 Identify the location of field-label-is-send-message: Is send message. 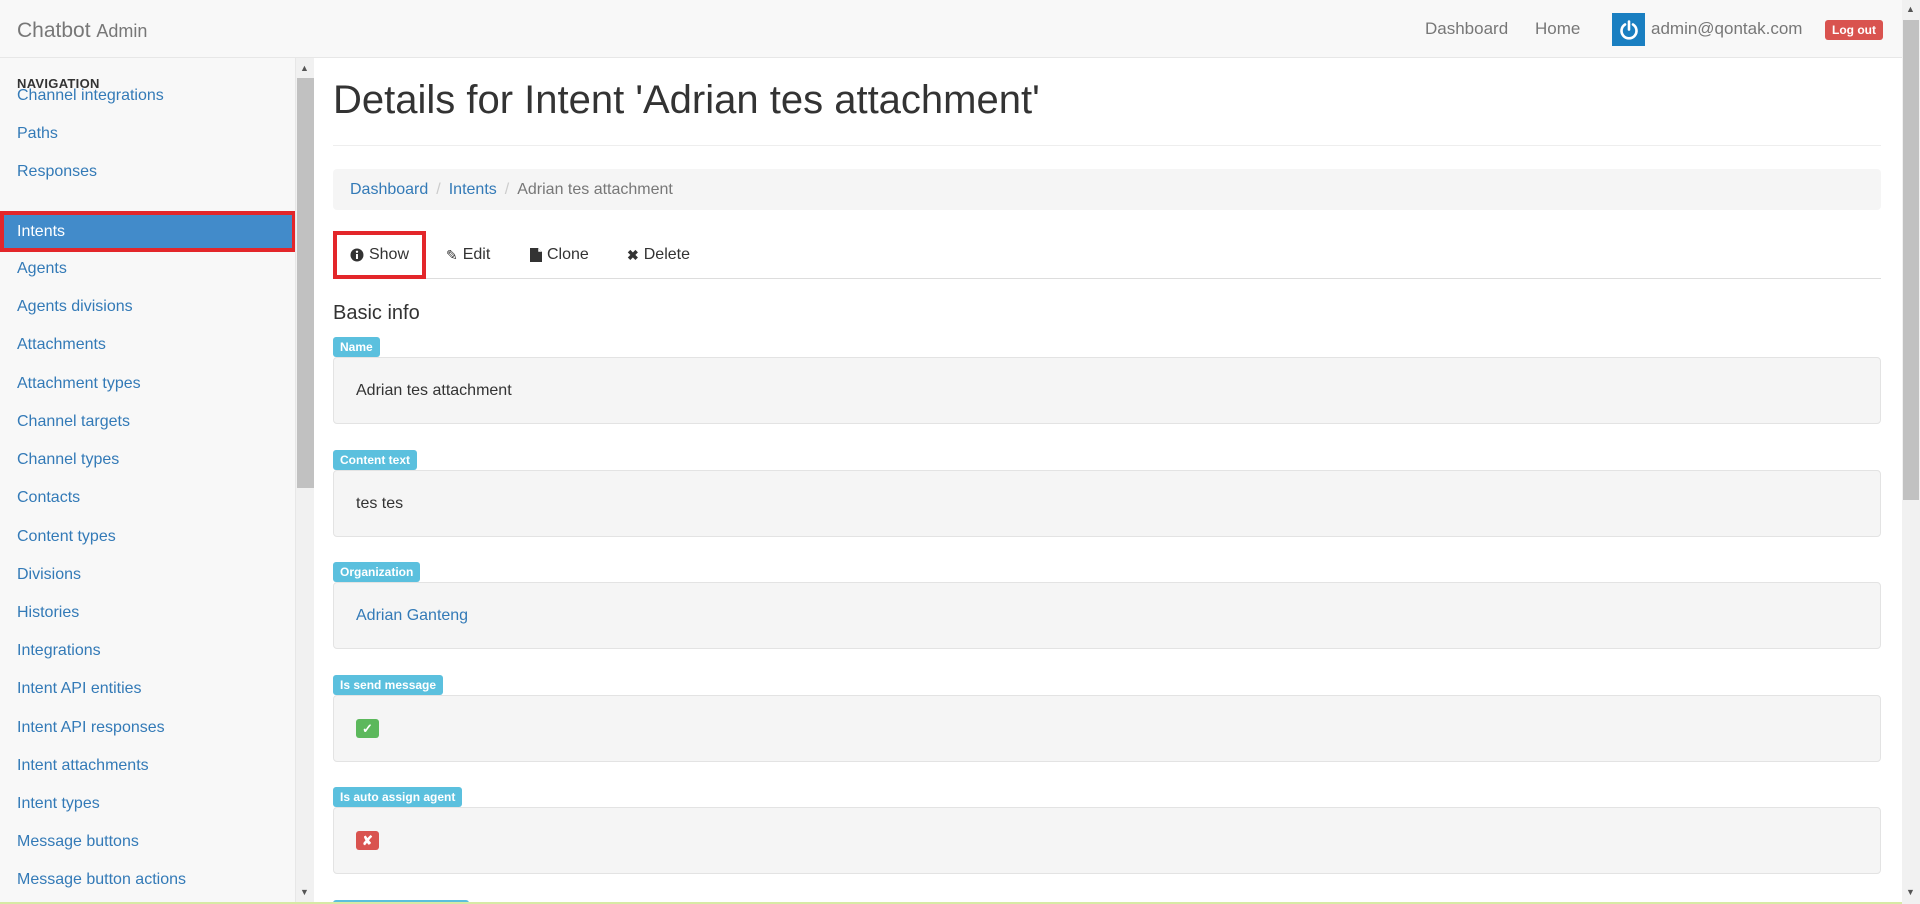
(388, 685).